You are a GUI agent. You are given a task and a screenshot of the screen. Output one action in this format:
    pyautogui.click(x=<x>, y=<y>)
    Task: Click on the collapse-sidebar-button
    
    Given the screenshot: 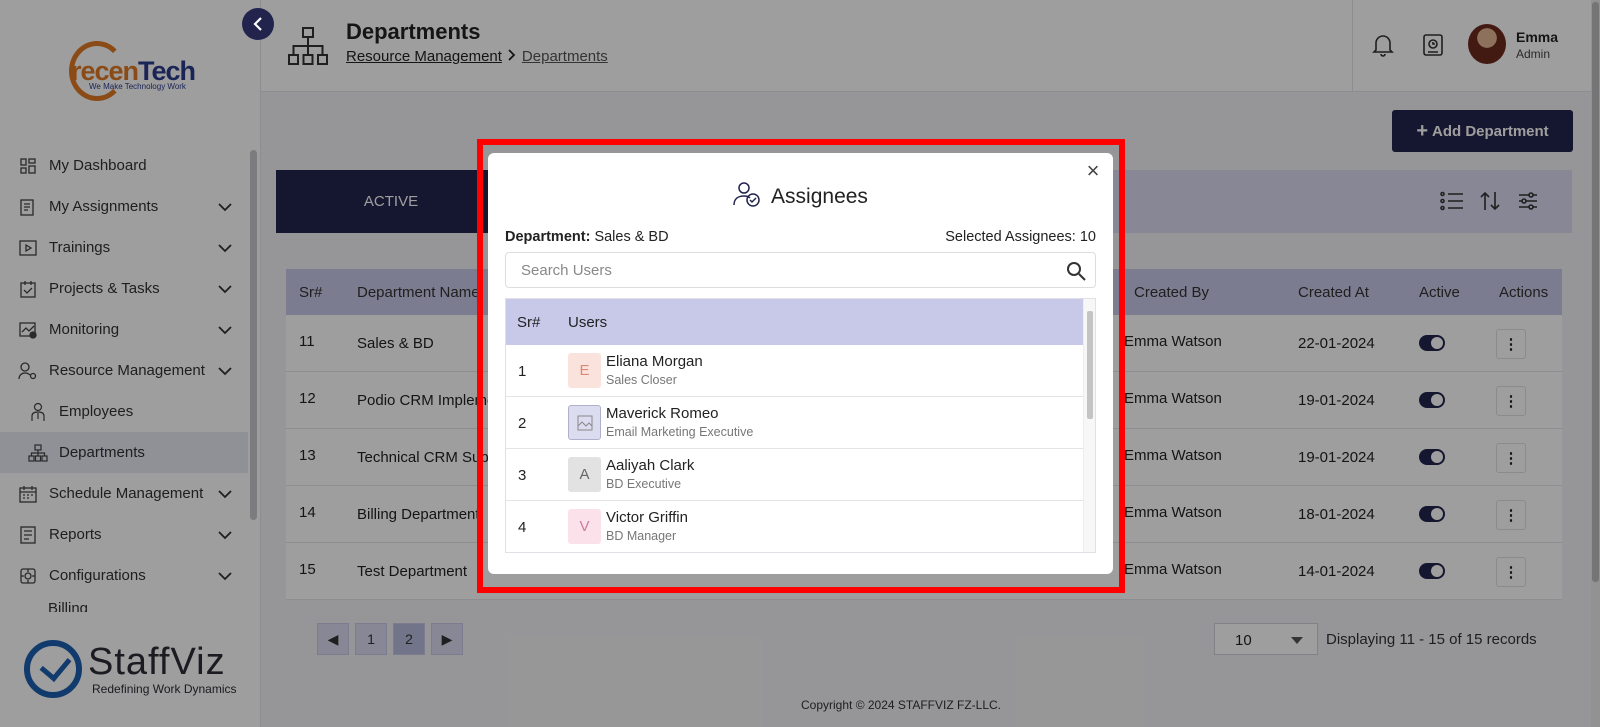 What is the action you would take?
    pyautogui.click(x=258, y=24)
    